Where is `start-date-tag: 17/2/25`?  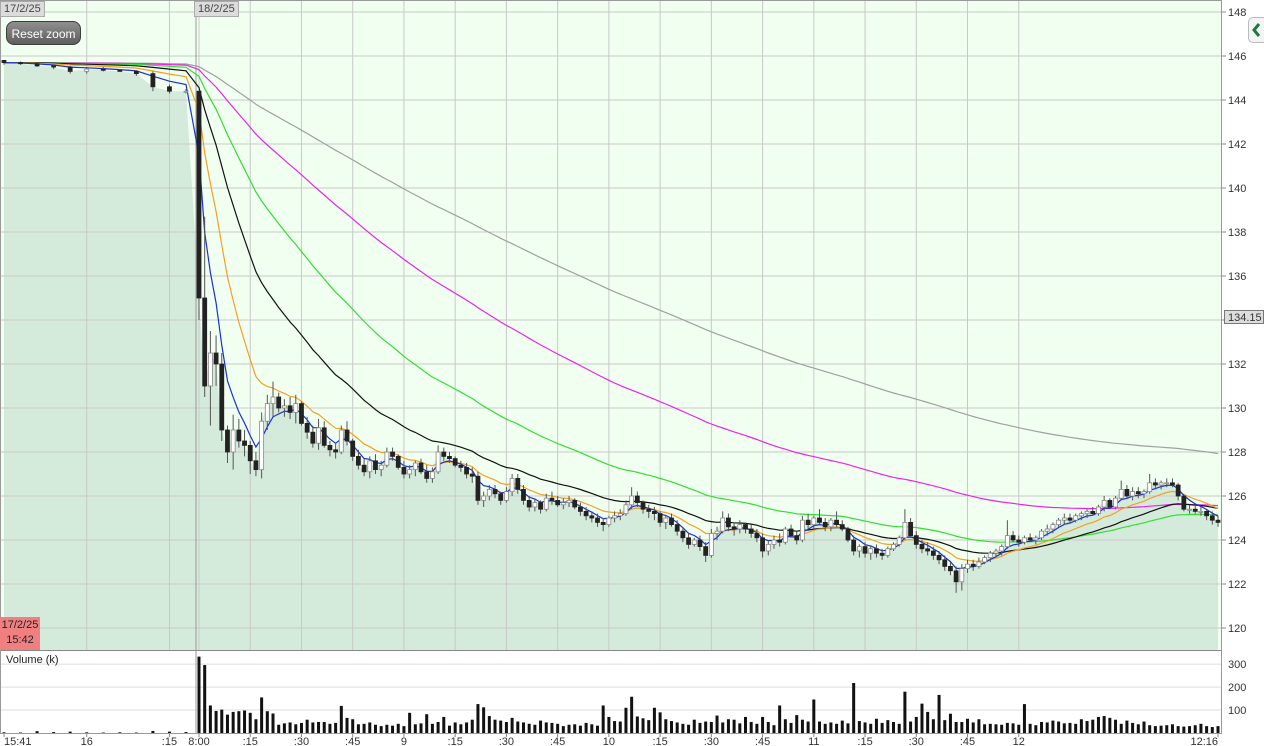
start-date-tag: 17/2/25 is located at coordinates (22, 9).